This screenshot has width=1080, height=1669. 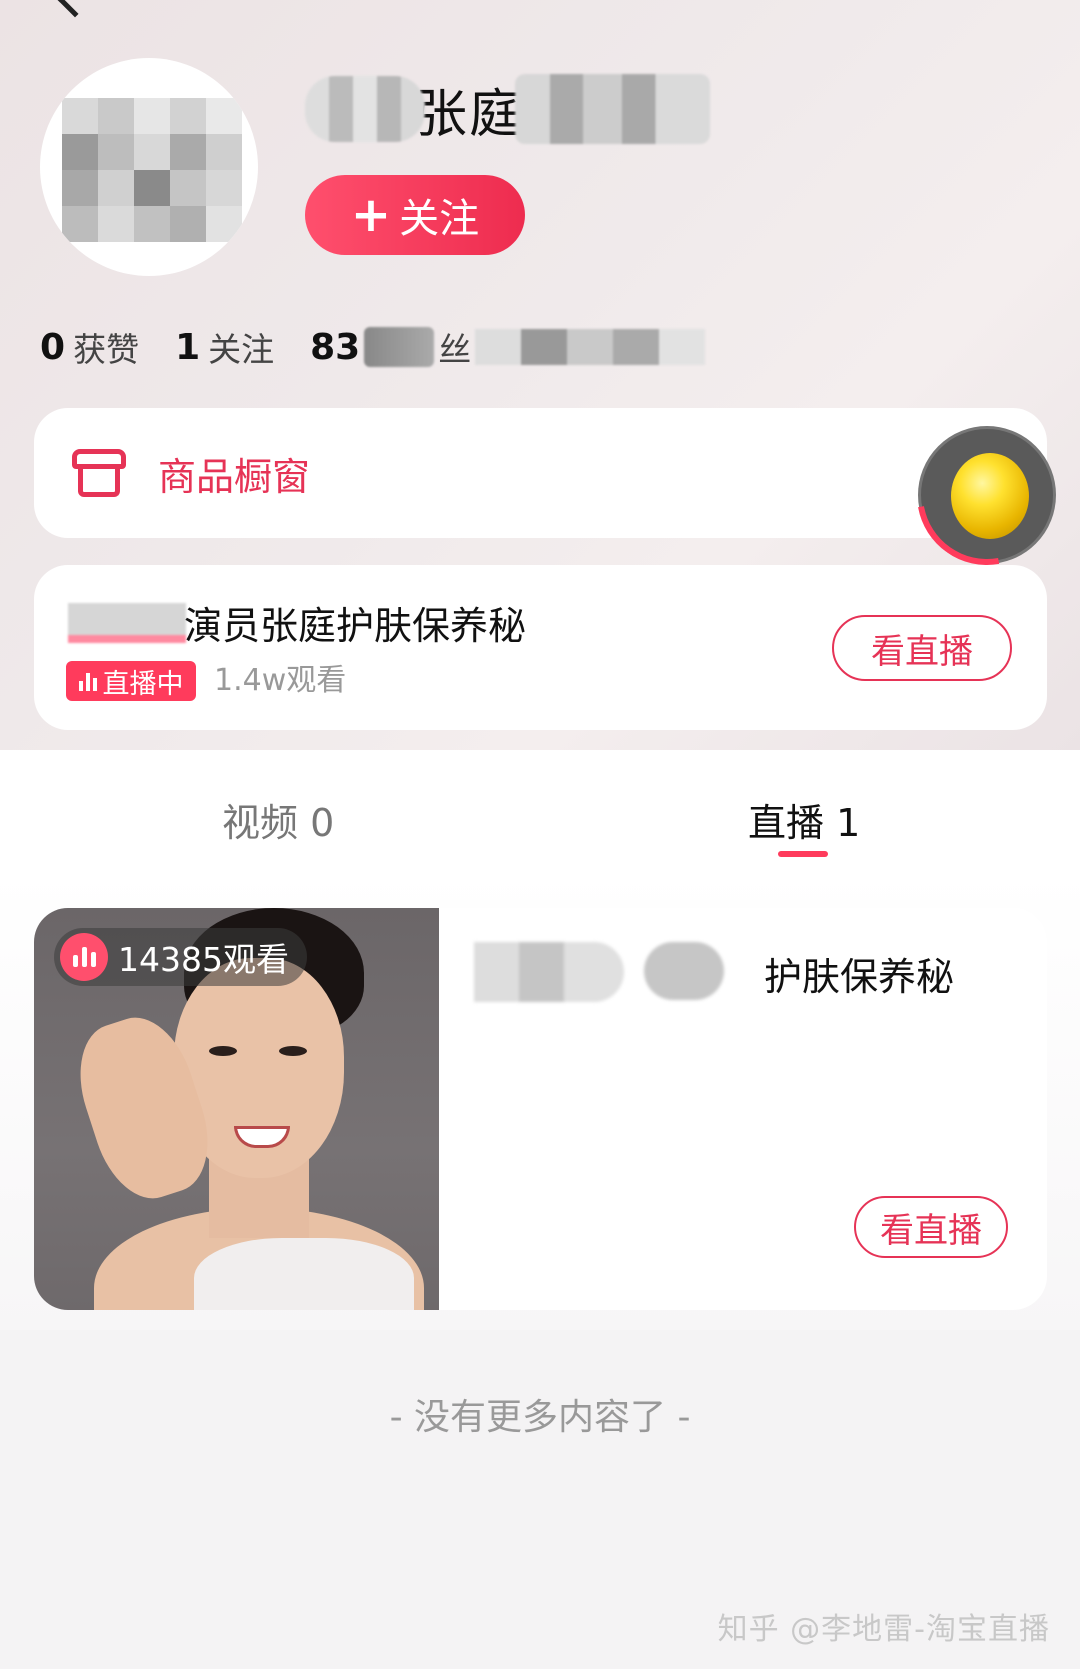 What do you see at coordinates (335, 347) in the screenshot?
I see `fans-count: 83` at bounding box center [335, 347].